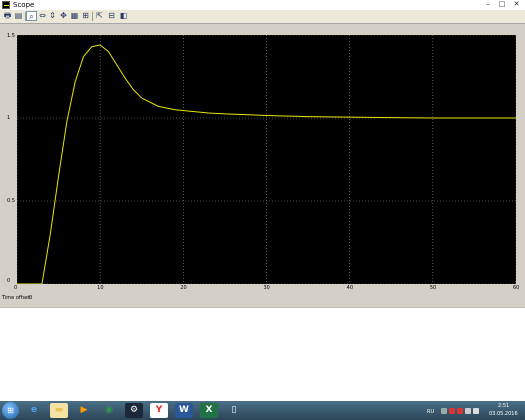 The height and width of the screenshot is (420, 525). Describe the element at coordinates (17, 298) in the screenshot. I see `time-offset-label: Time offset:` at that location.